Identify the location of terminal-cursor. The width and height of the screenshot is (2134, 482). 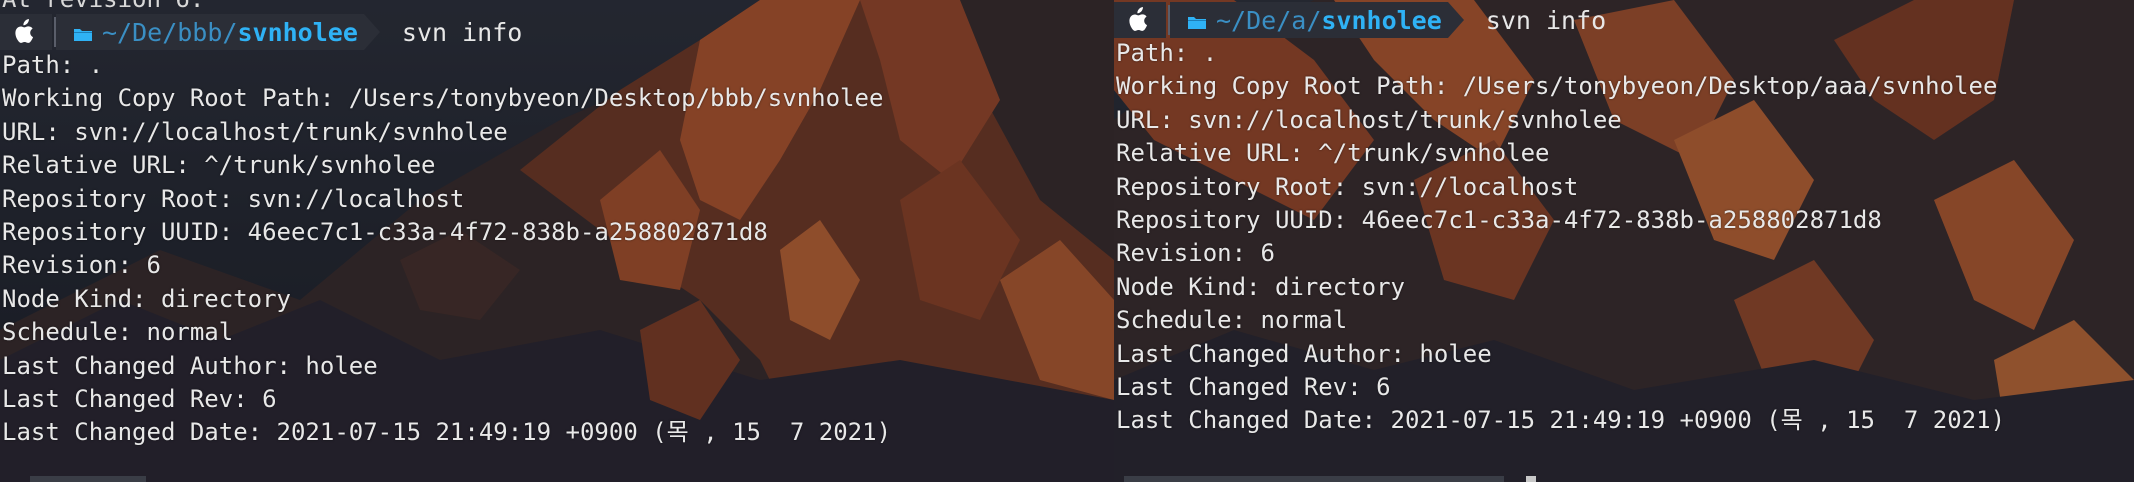
(1531, 479).